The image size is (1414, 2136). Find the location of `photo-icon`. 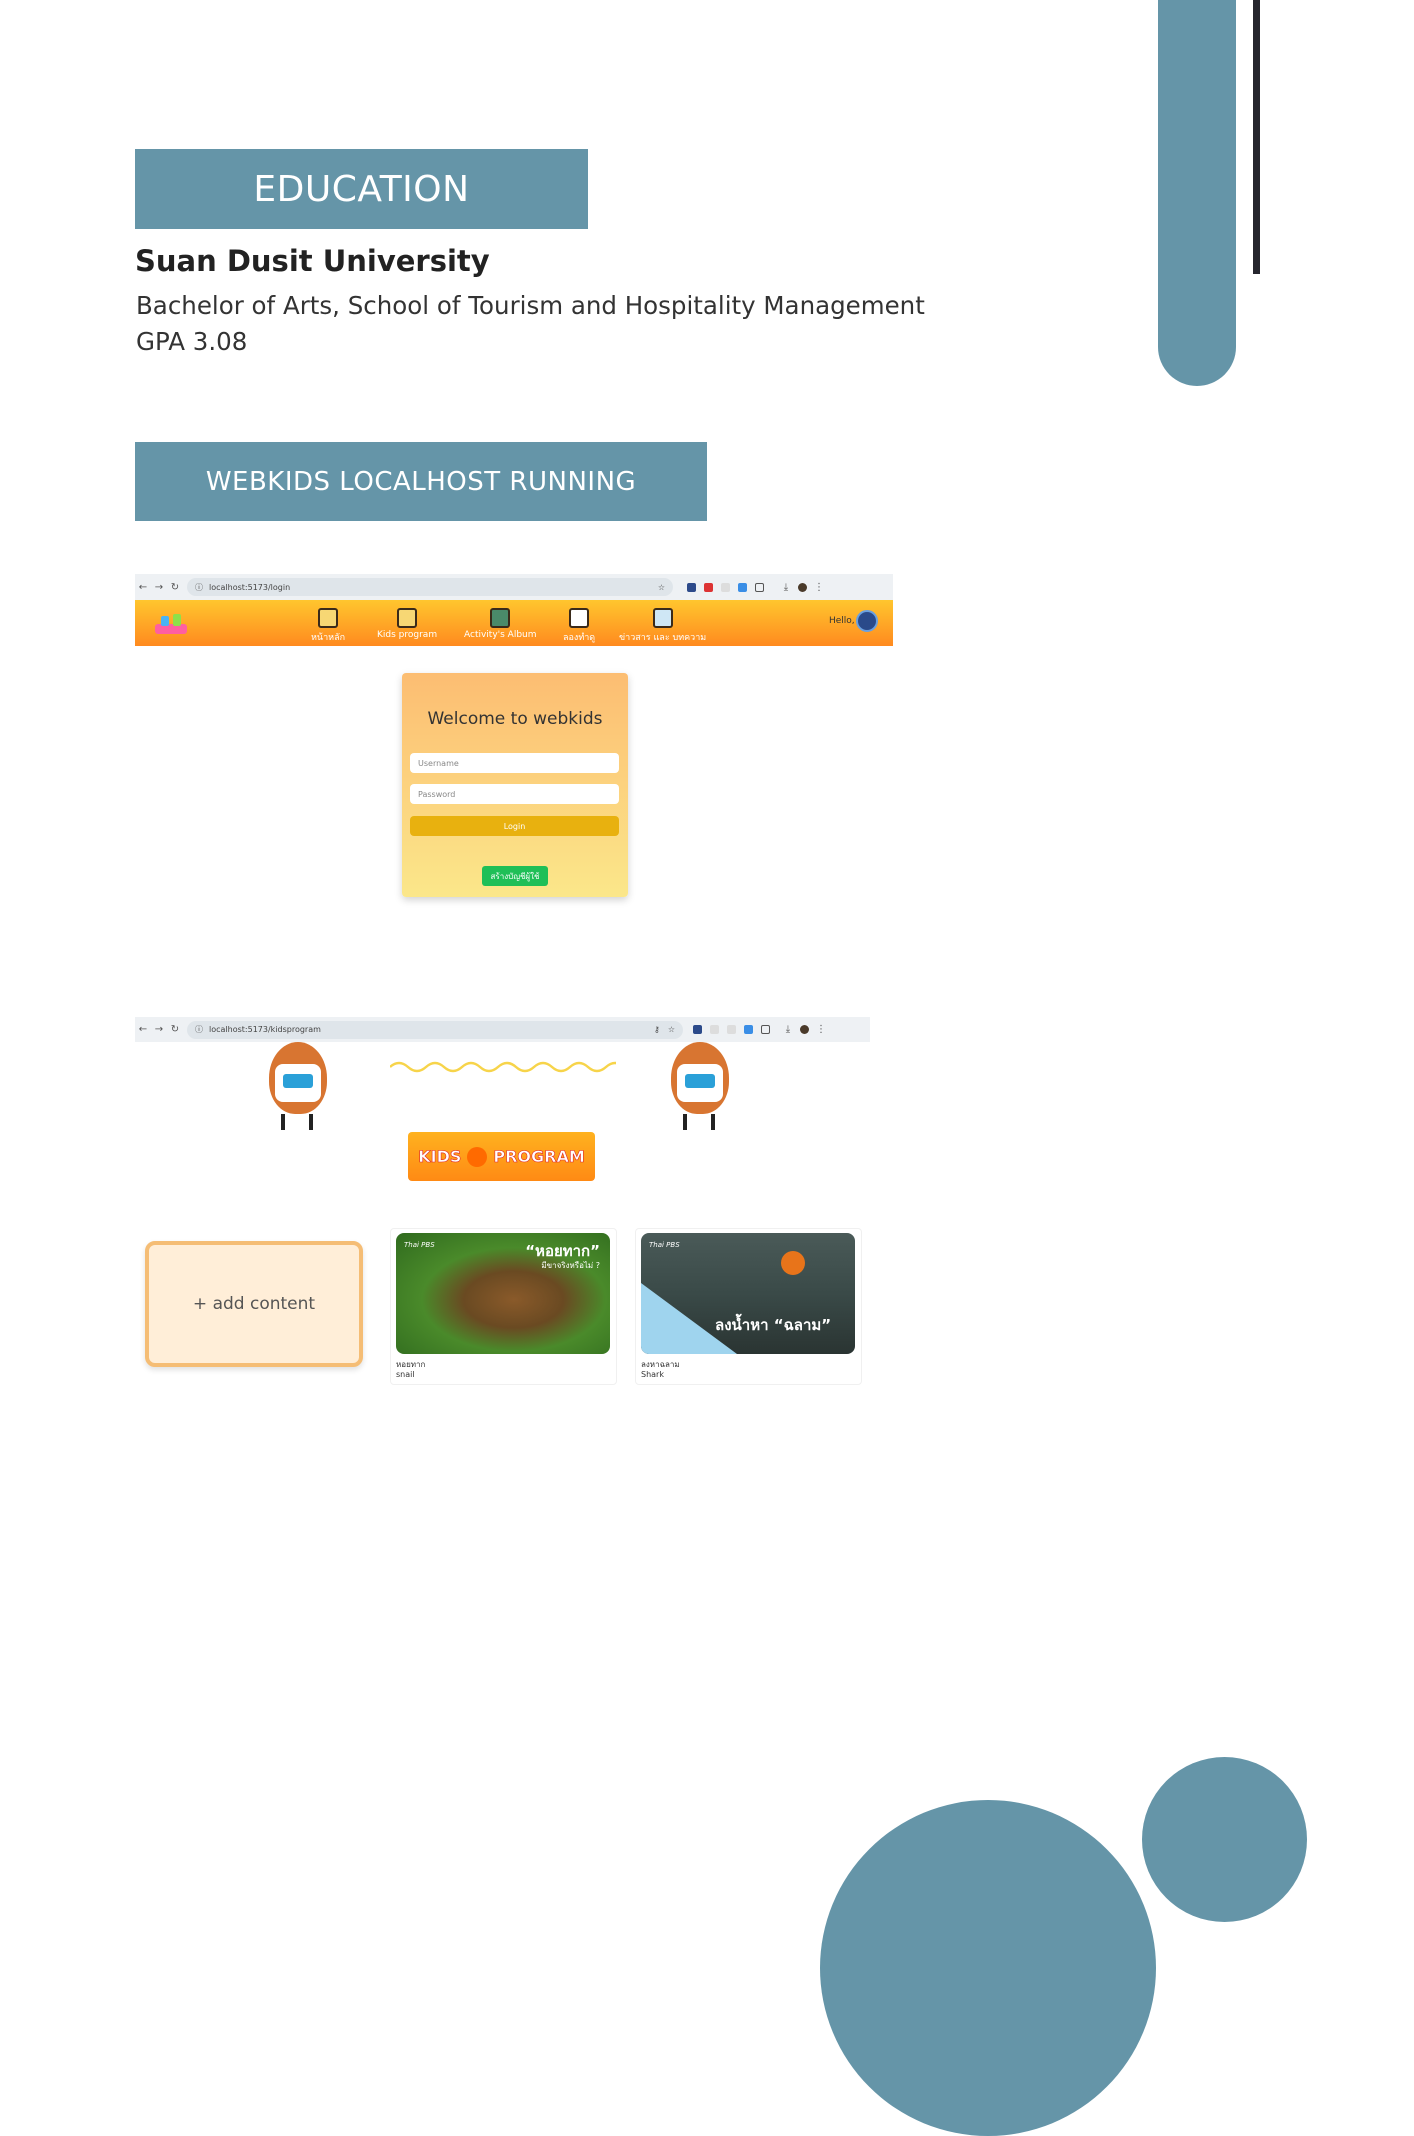

photo-icon is located at coordinates (500, 618).